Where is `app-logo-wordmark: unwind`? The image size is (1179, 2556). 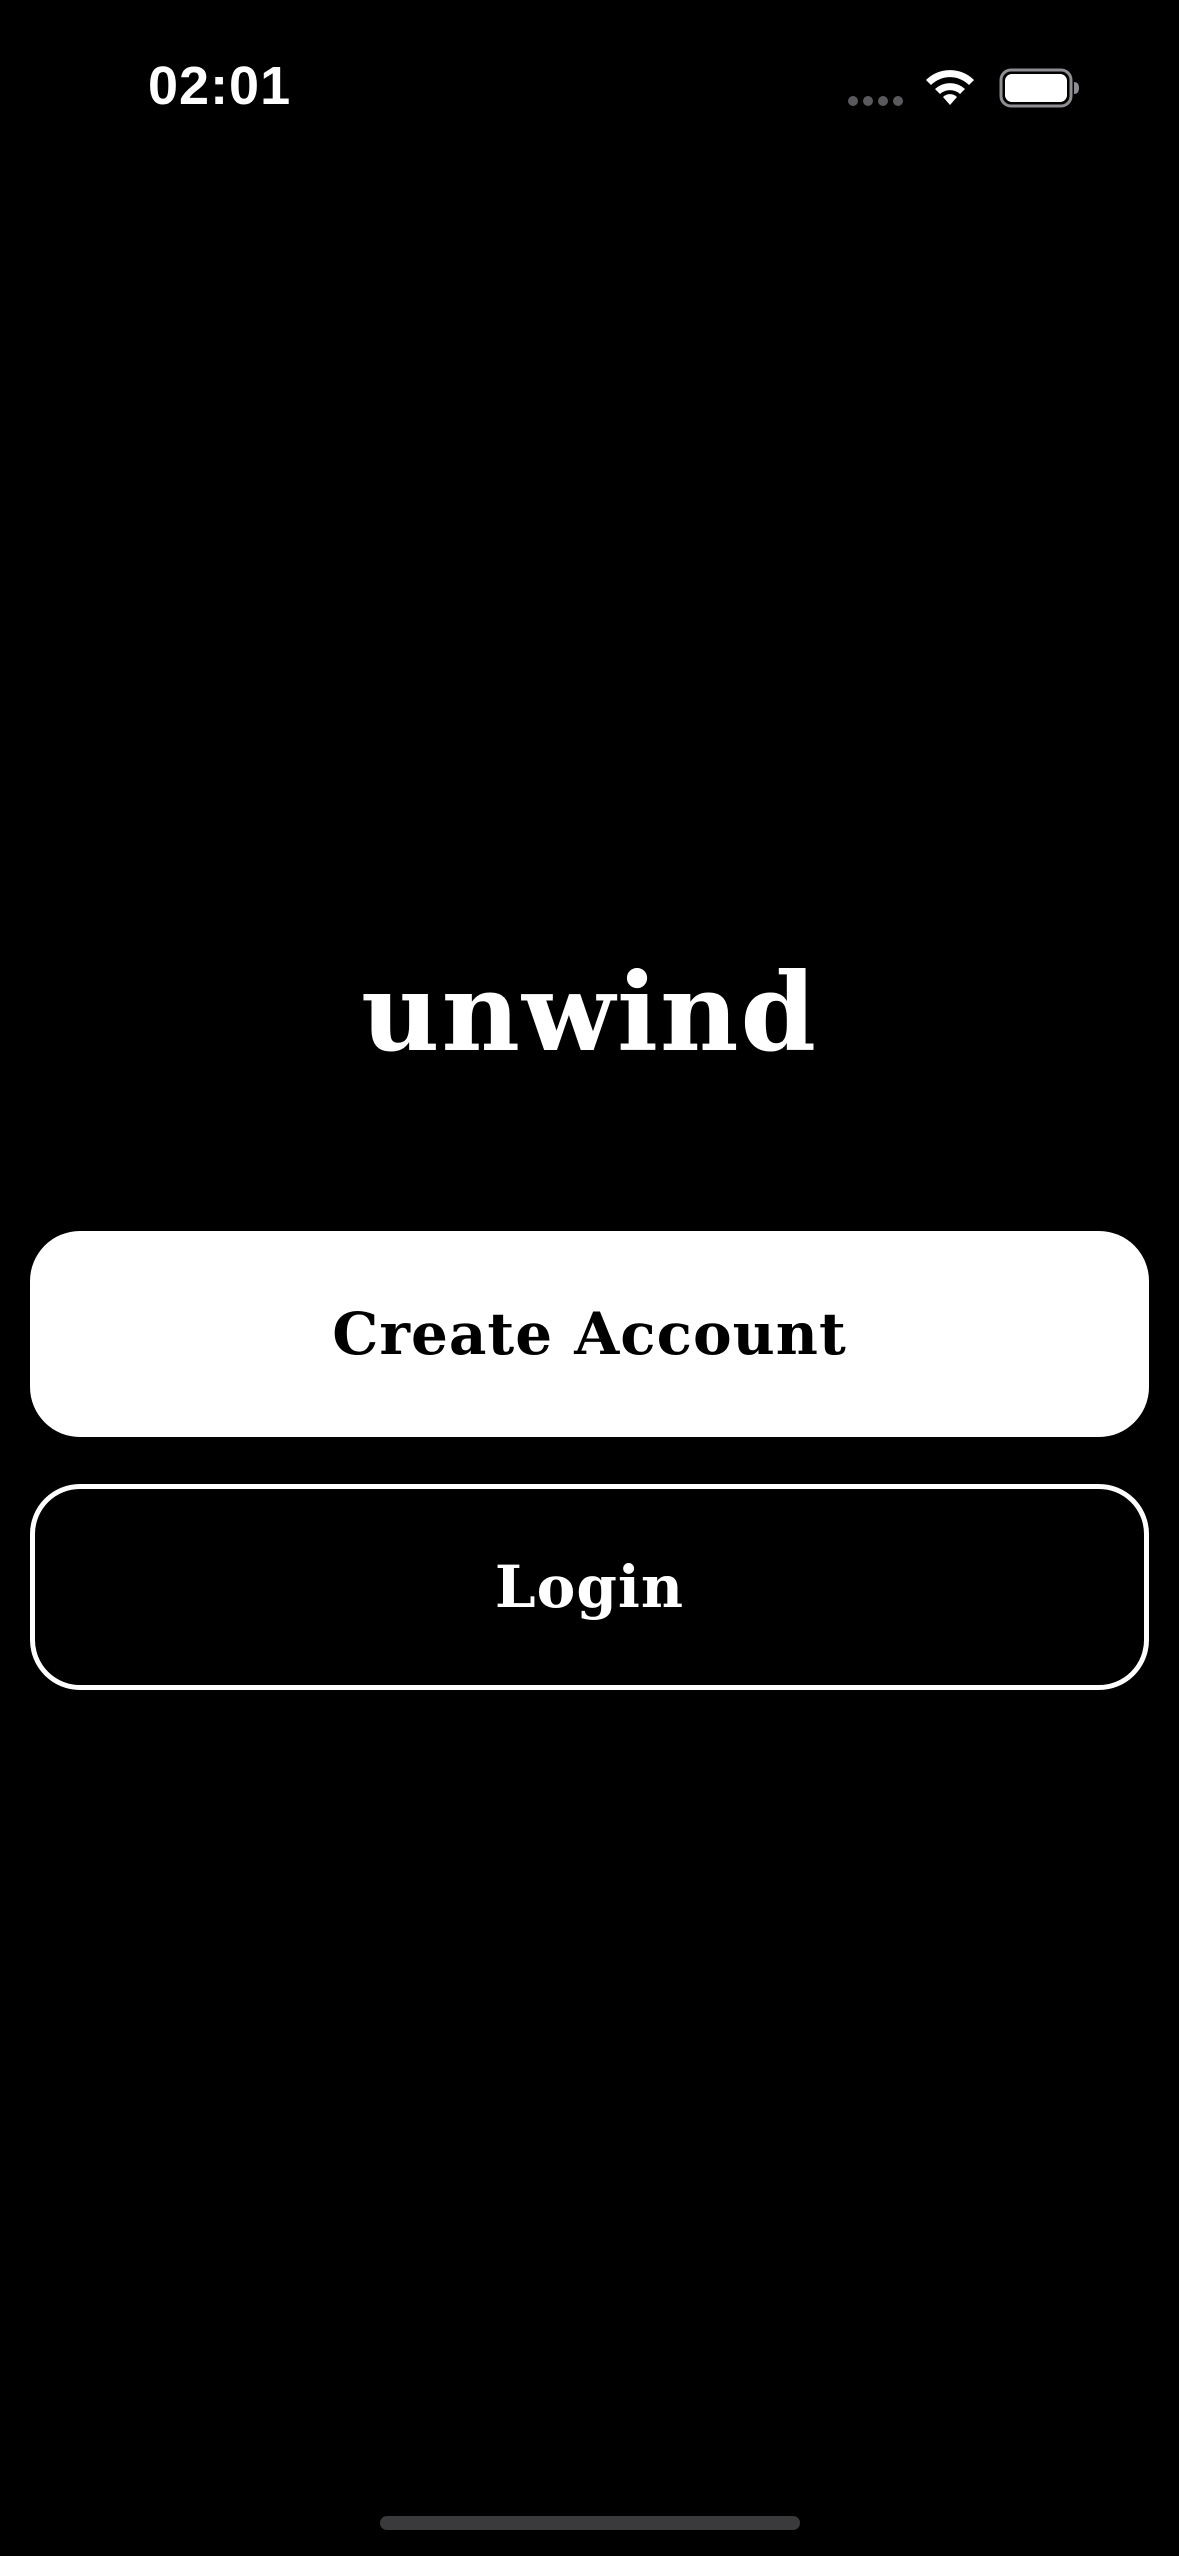
app-logo-wordmark: unwind is located at coordinates (589, 1013).